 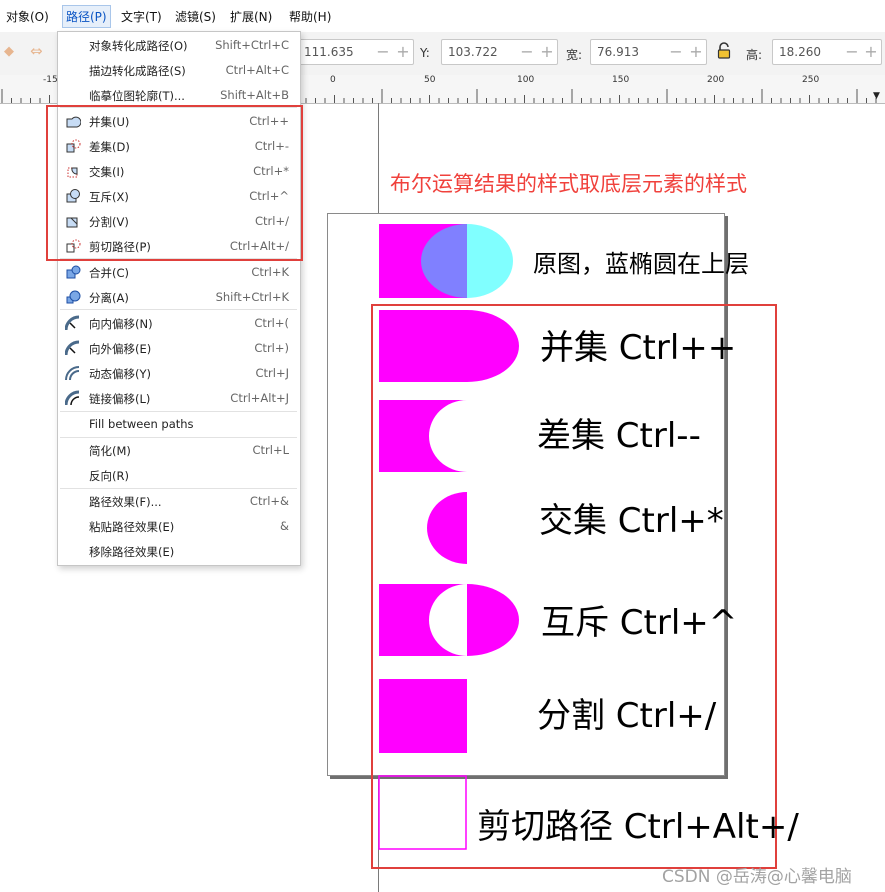 What do you see at coordinates (178, 297) in the screenshot?
I see `menu-item-break-apart: 分离(A) Shift+Ctrl+K` at bounding box center [178, 297].